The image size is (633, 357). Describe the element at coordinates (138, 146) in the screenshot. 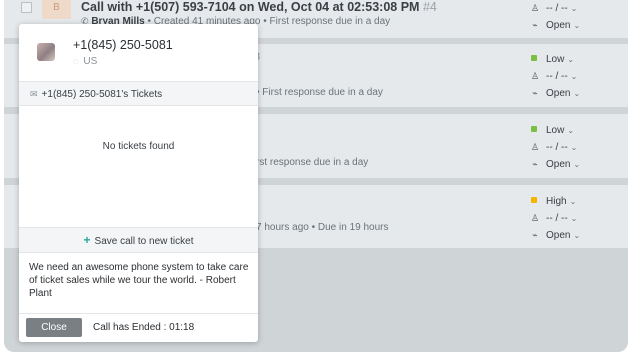

I see `empty-tickets-message: No tickets found` at that location.